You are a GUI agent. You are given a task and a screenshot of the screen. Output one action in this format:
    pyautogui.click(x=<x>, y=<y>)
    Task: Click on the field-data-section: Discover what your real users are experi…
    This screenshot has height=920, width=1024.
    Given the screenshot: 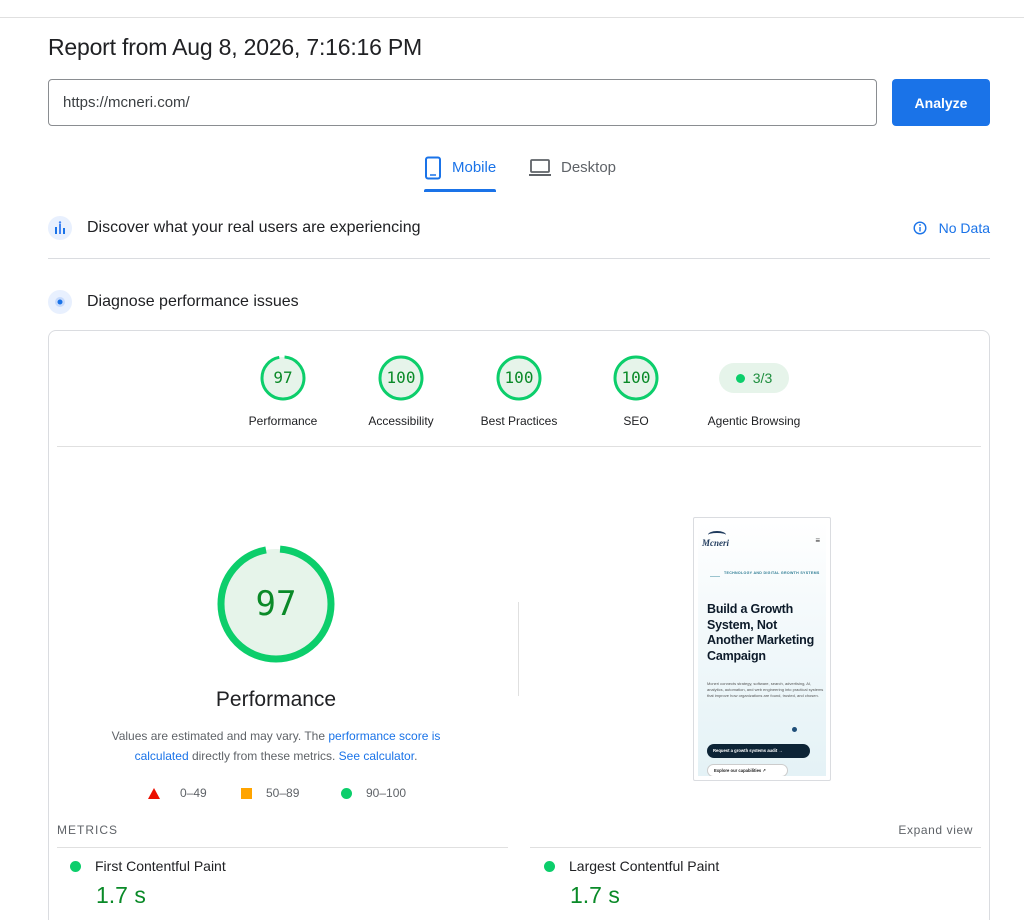 What is the action you would take?
    pyautogui.click(x=519, y=228)
    